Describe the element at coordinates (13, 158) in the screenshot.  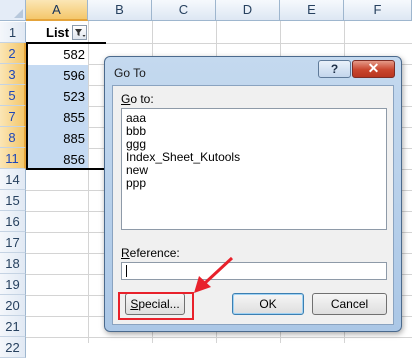
I see `row-header-11: 11` at that location.